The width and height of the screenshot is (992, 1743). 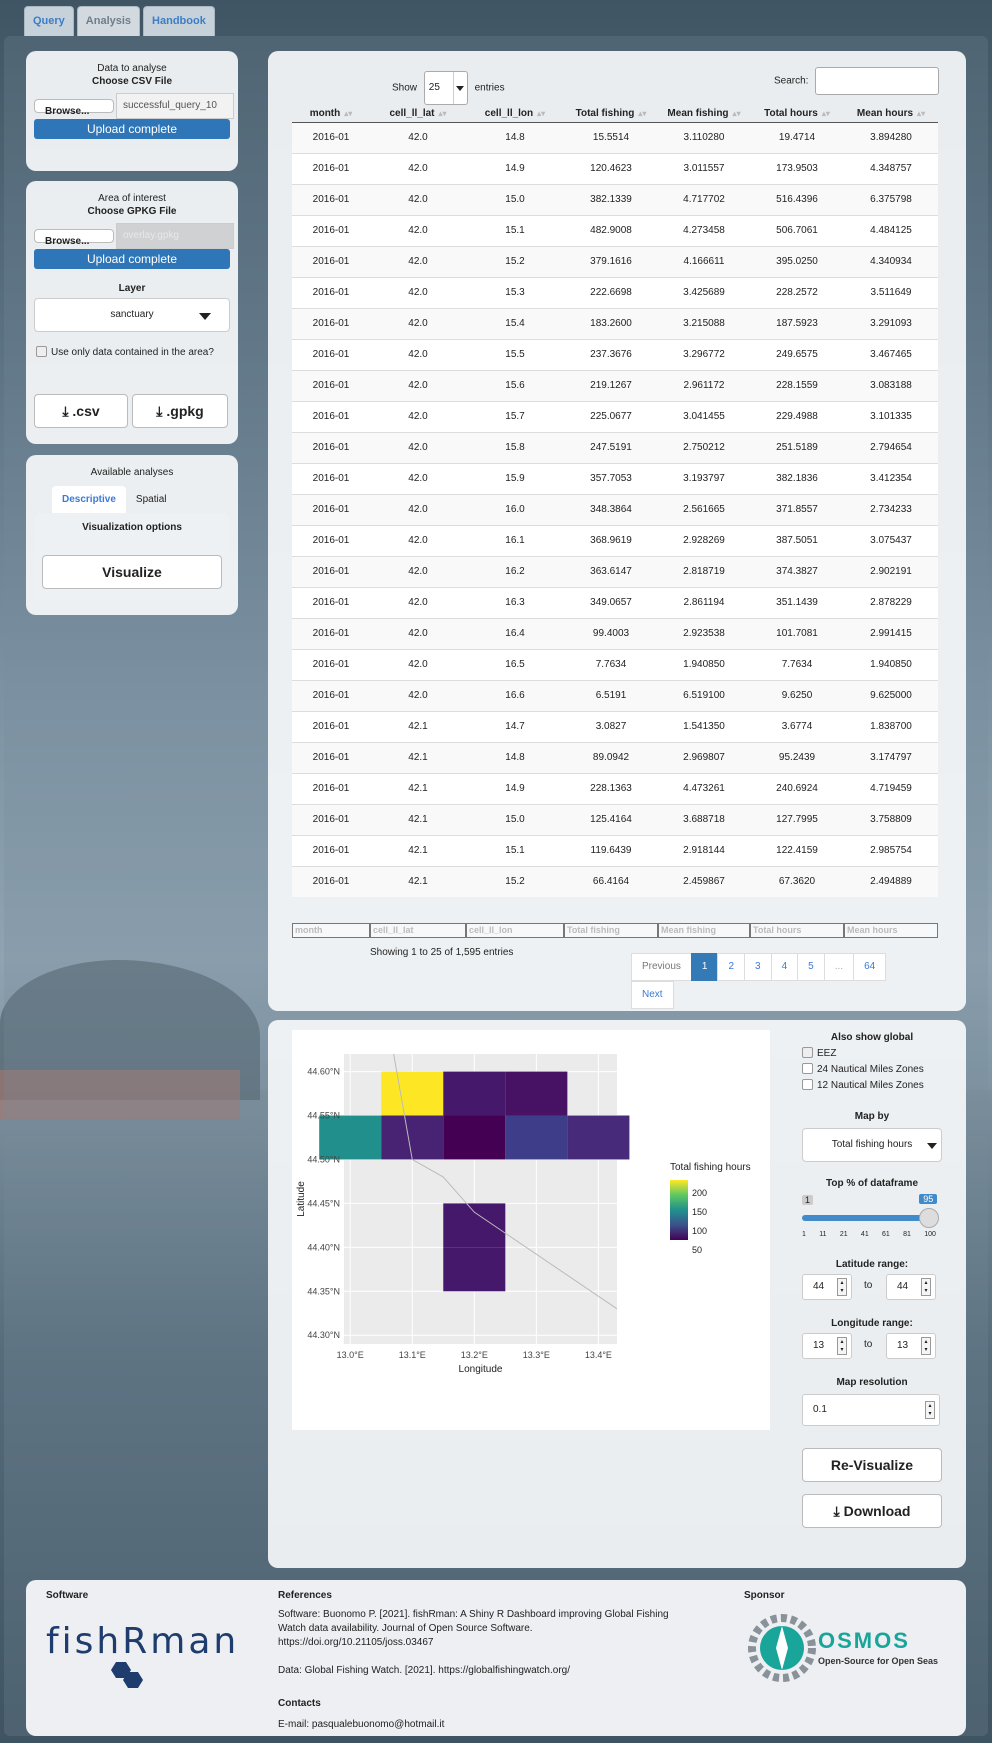 I want to click on filter-lon: cell_ll_lon, so click(x=515, y=930).